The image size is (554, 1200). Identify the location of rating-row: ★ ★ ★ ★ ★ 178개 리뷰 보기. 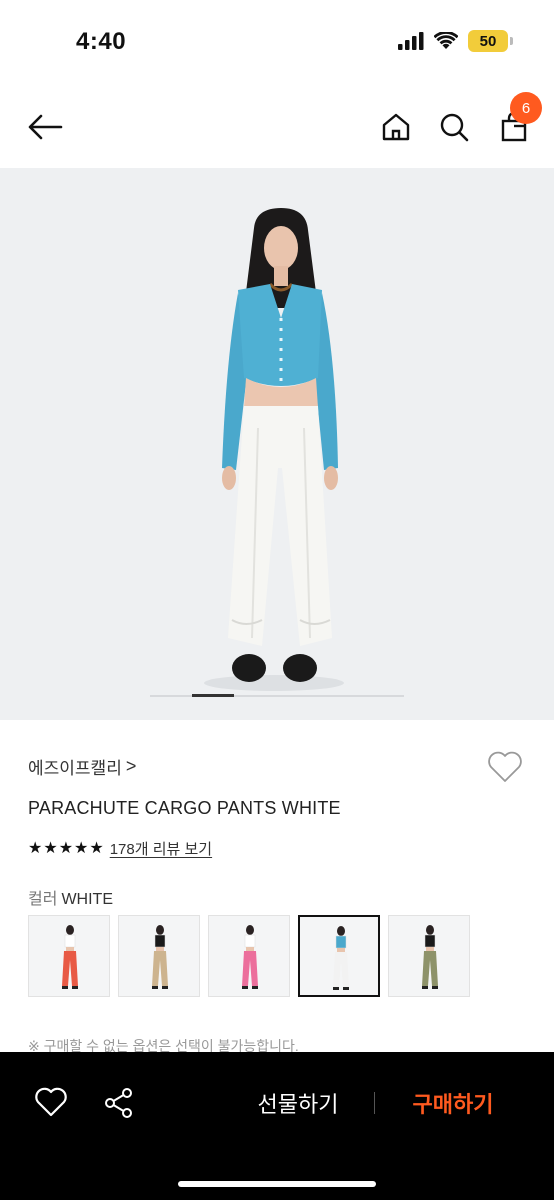
(120, 848).